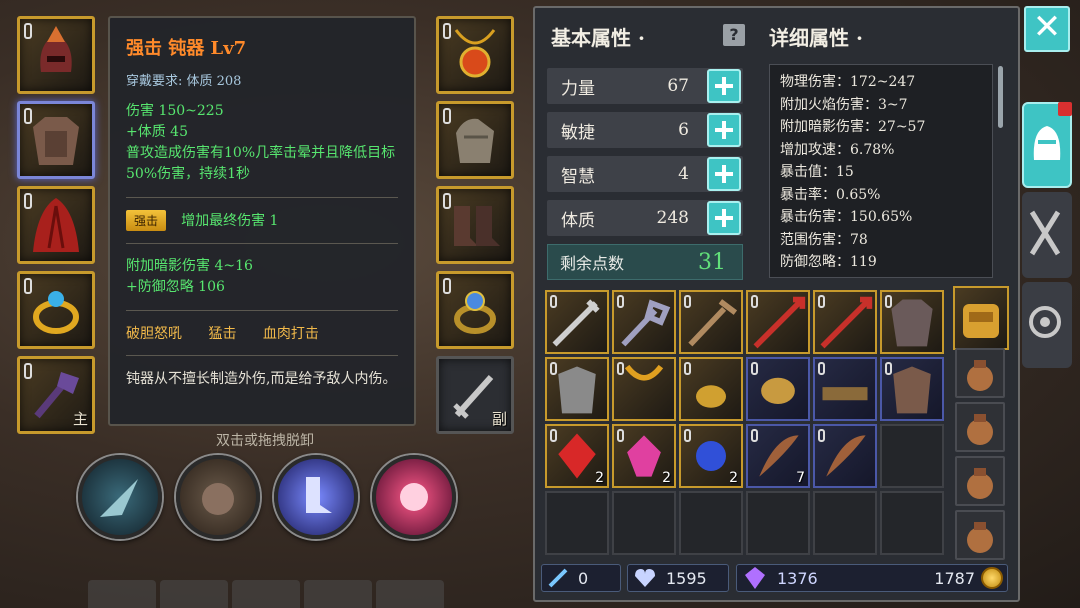 This screenshot has width=1080, height=608. What do you see at coordinates (844, 104) in the screenshot?
I see `detail-line: 附加火焰伤害：3~7` at bounding box center [844, 104].